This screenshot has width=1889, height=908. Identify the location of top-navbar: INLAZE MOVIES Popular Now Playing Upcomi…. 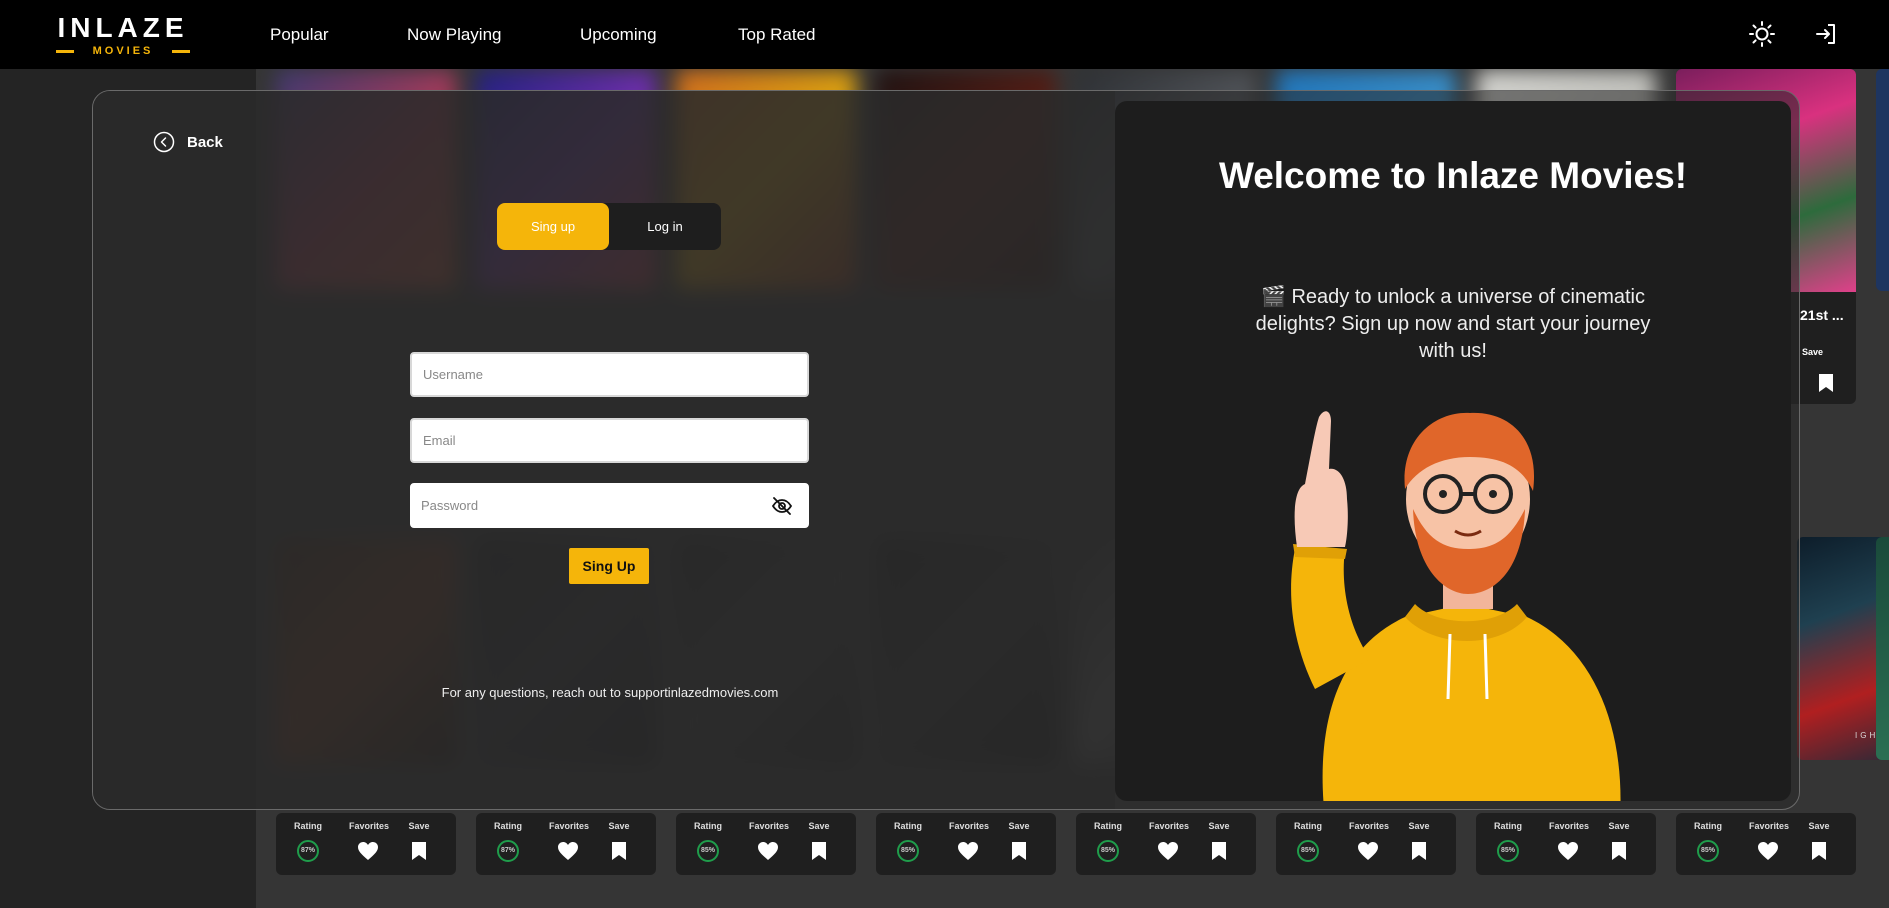
(944, 34).